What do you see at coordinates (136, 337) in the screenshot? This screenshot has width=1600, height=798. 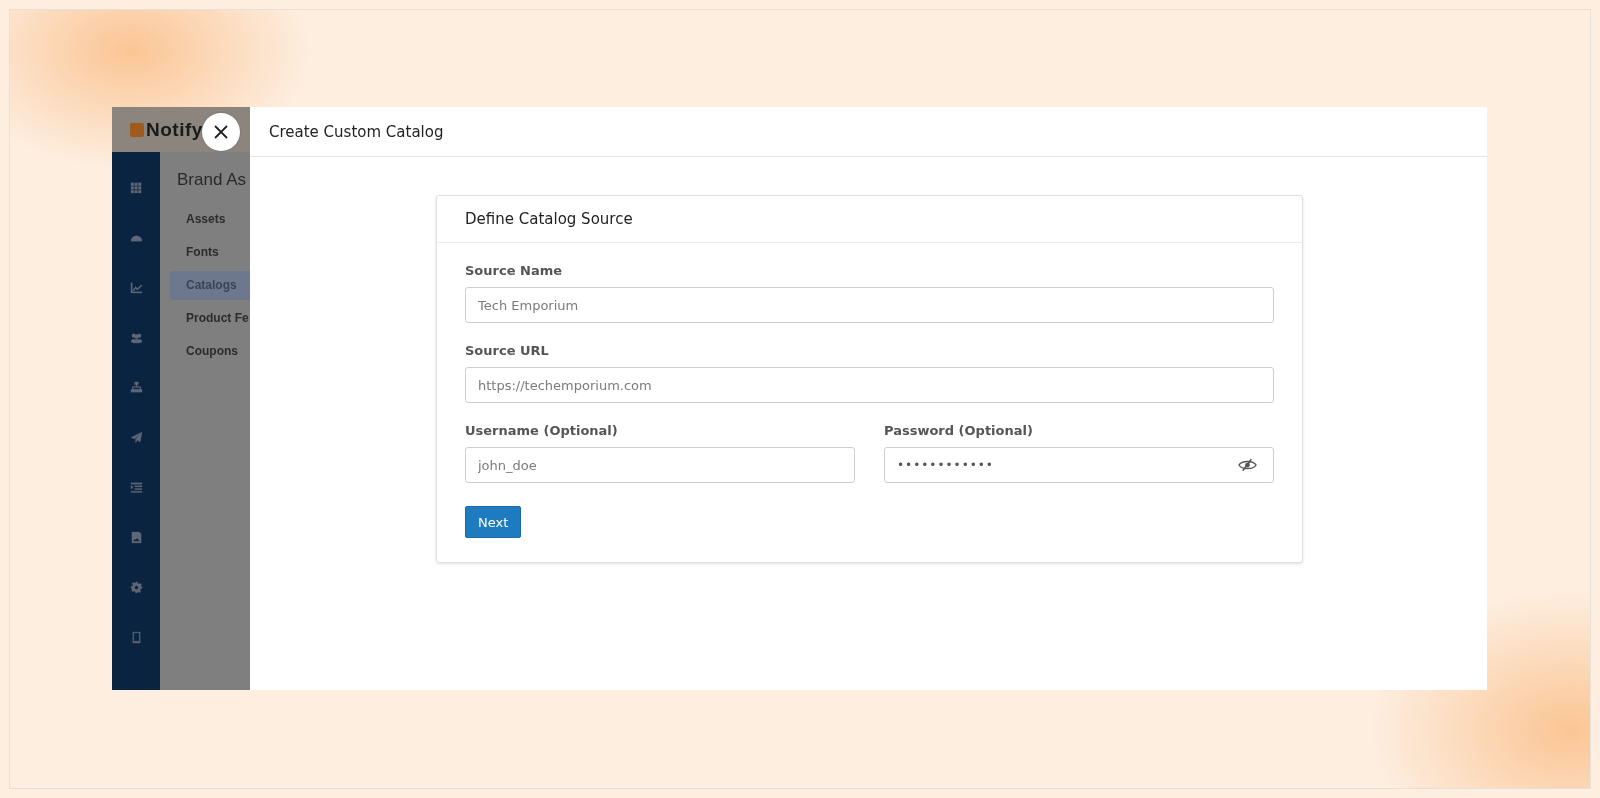 I see `users-icon` at bounding box center [136, 337].